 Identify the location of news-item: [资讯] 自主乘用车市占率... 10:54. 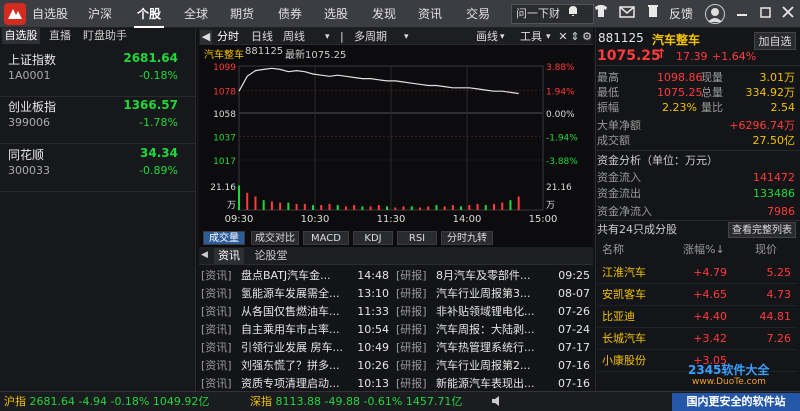
(296, 330).